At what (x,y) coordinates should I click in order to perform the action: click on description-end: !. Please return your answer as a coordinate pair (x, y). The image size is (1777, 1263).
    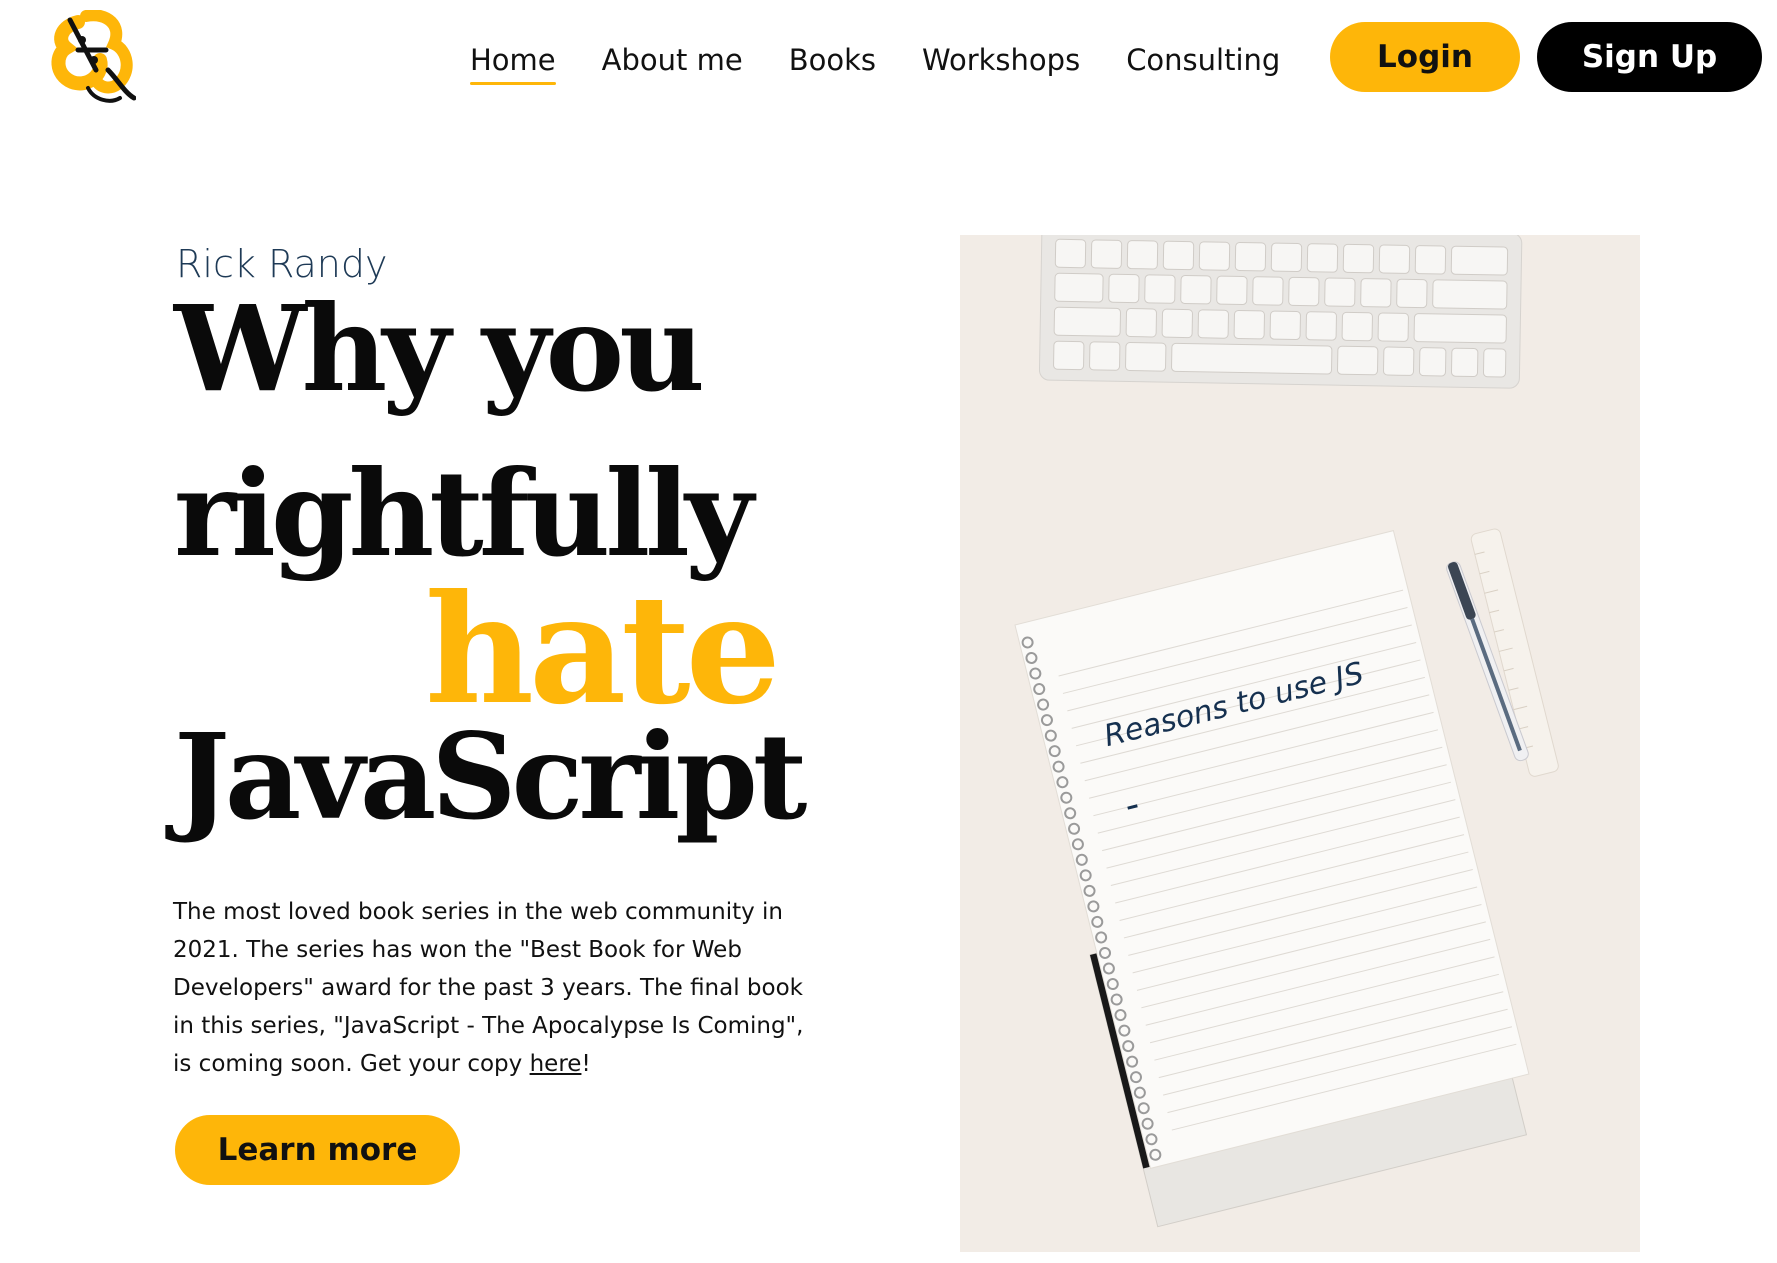
    Looking at the image, I should click on (586, 1064).